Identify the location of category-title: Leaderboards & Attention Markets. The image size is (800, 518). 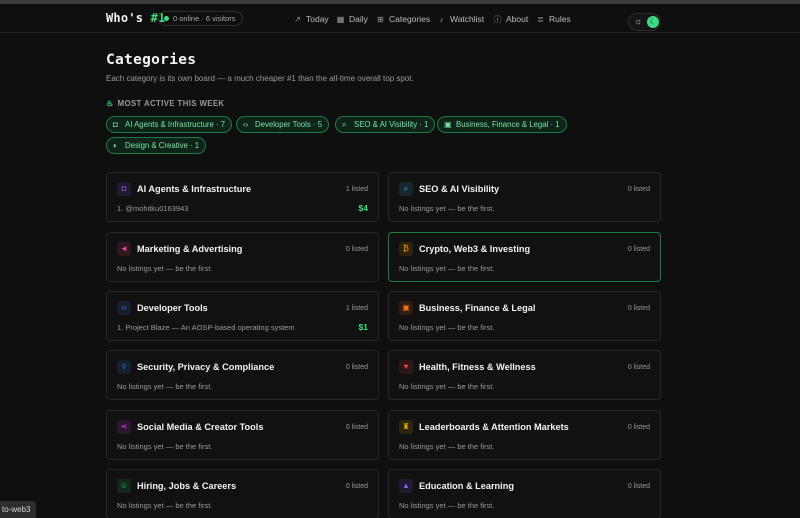
(494, 427).